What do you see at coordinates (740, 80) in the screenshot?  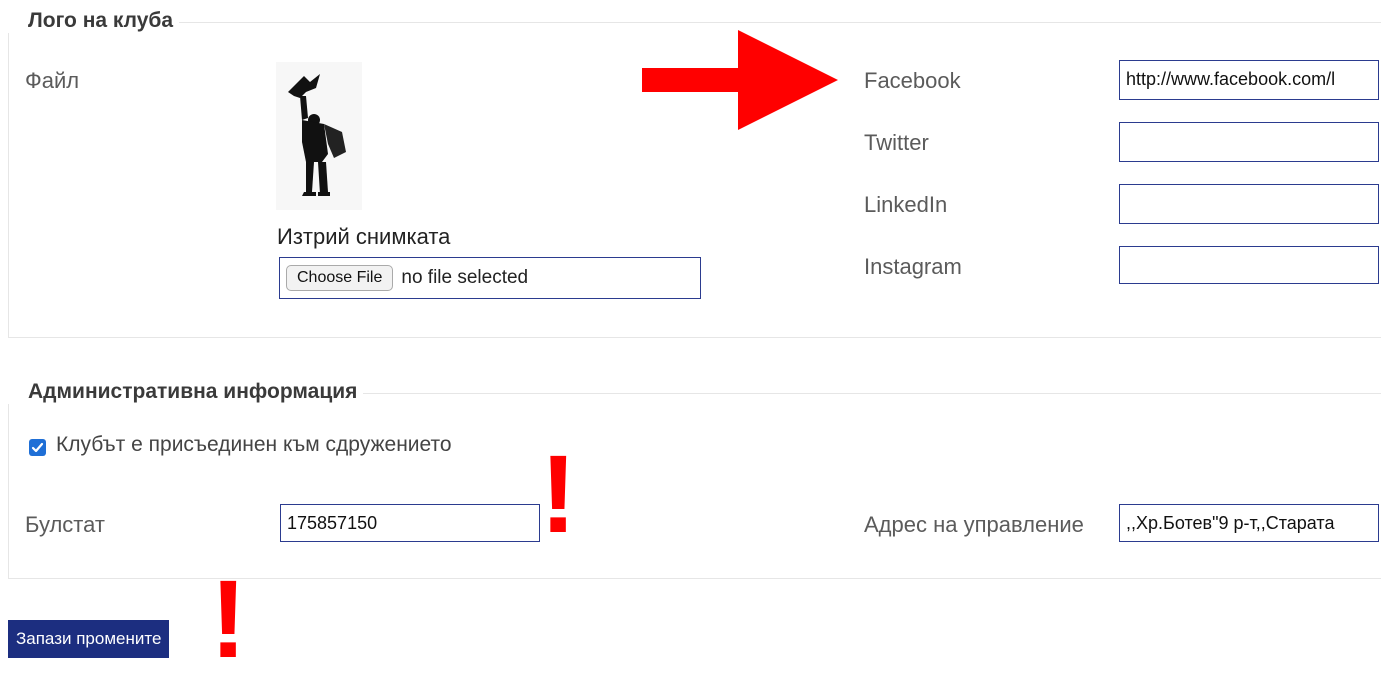 I see `red-arrow-annotation-icon` at bounding box center [740, 80].